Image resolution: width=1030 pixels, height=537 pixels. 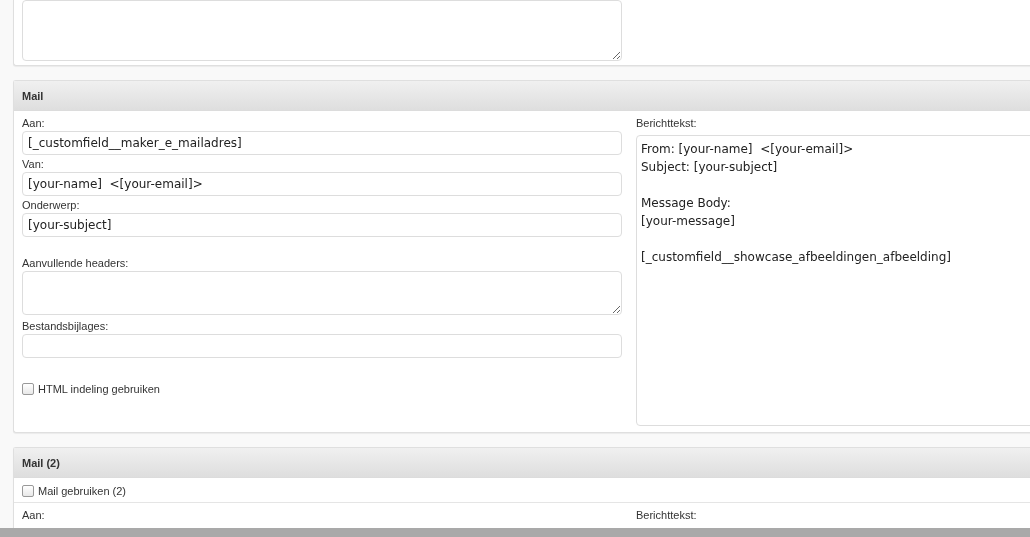 What do you see at coordinates (65, 326) in the screenshot?
I see `field-label: Bestandsbijlages:` at bounding box center [65, 326].